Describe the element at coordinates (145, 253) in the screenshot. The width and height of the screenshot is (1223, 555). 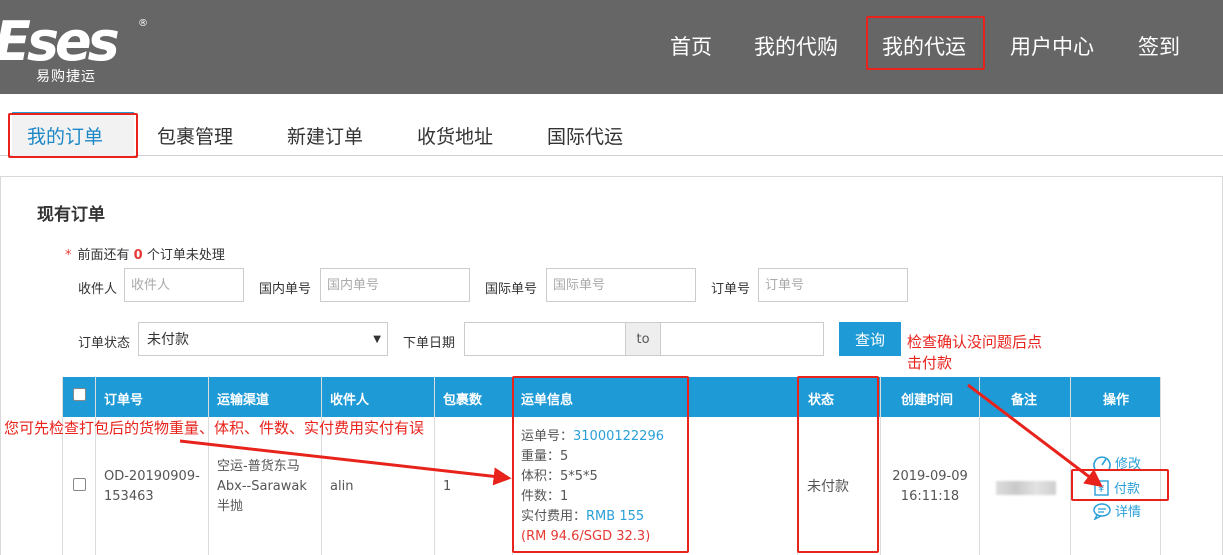
I see `pending-notice: * 前面还有 0 个订单未处理` at that location.